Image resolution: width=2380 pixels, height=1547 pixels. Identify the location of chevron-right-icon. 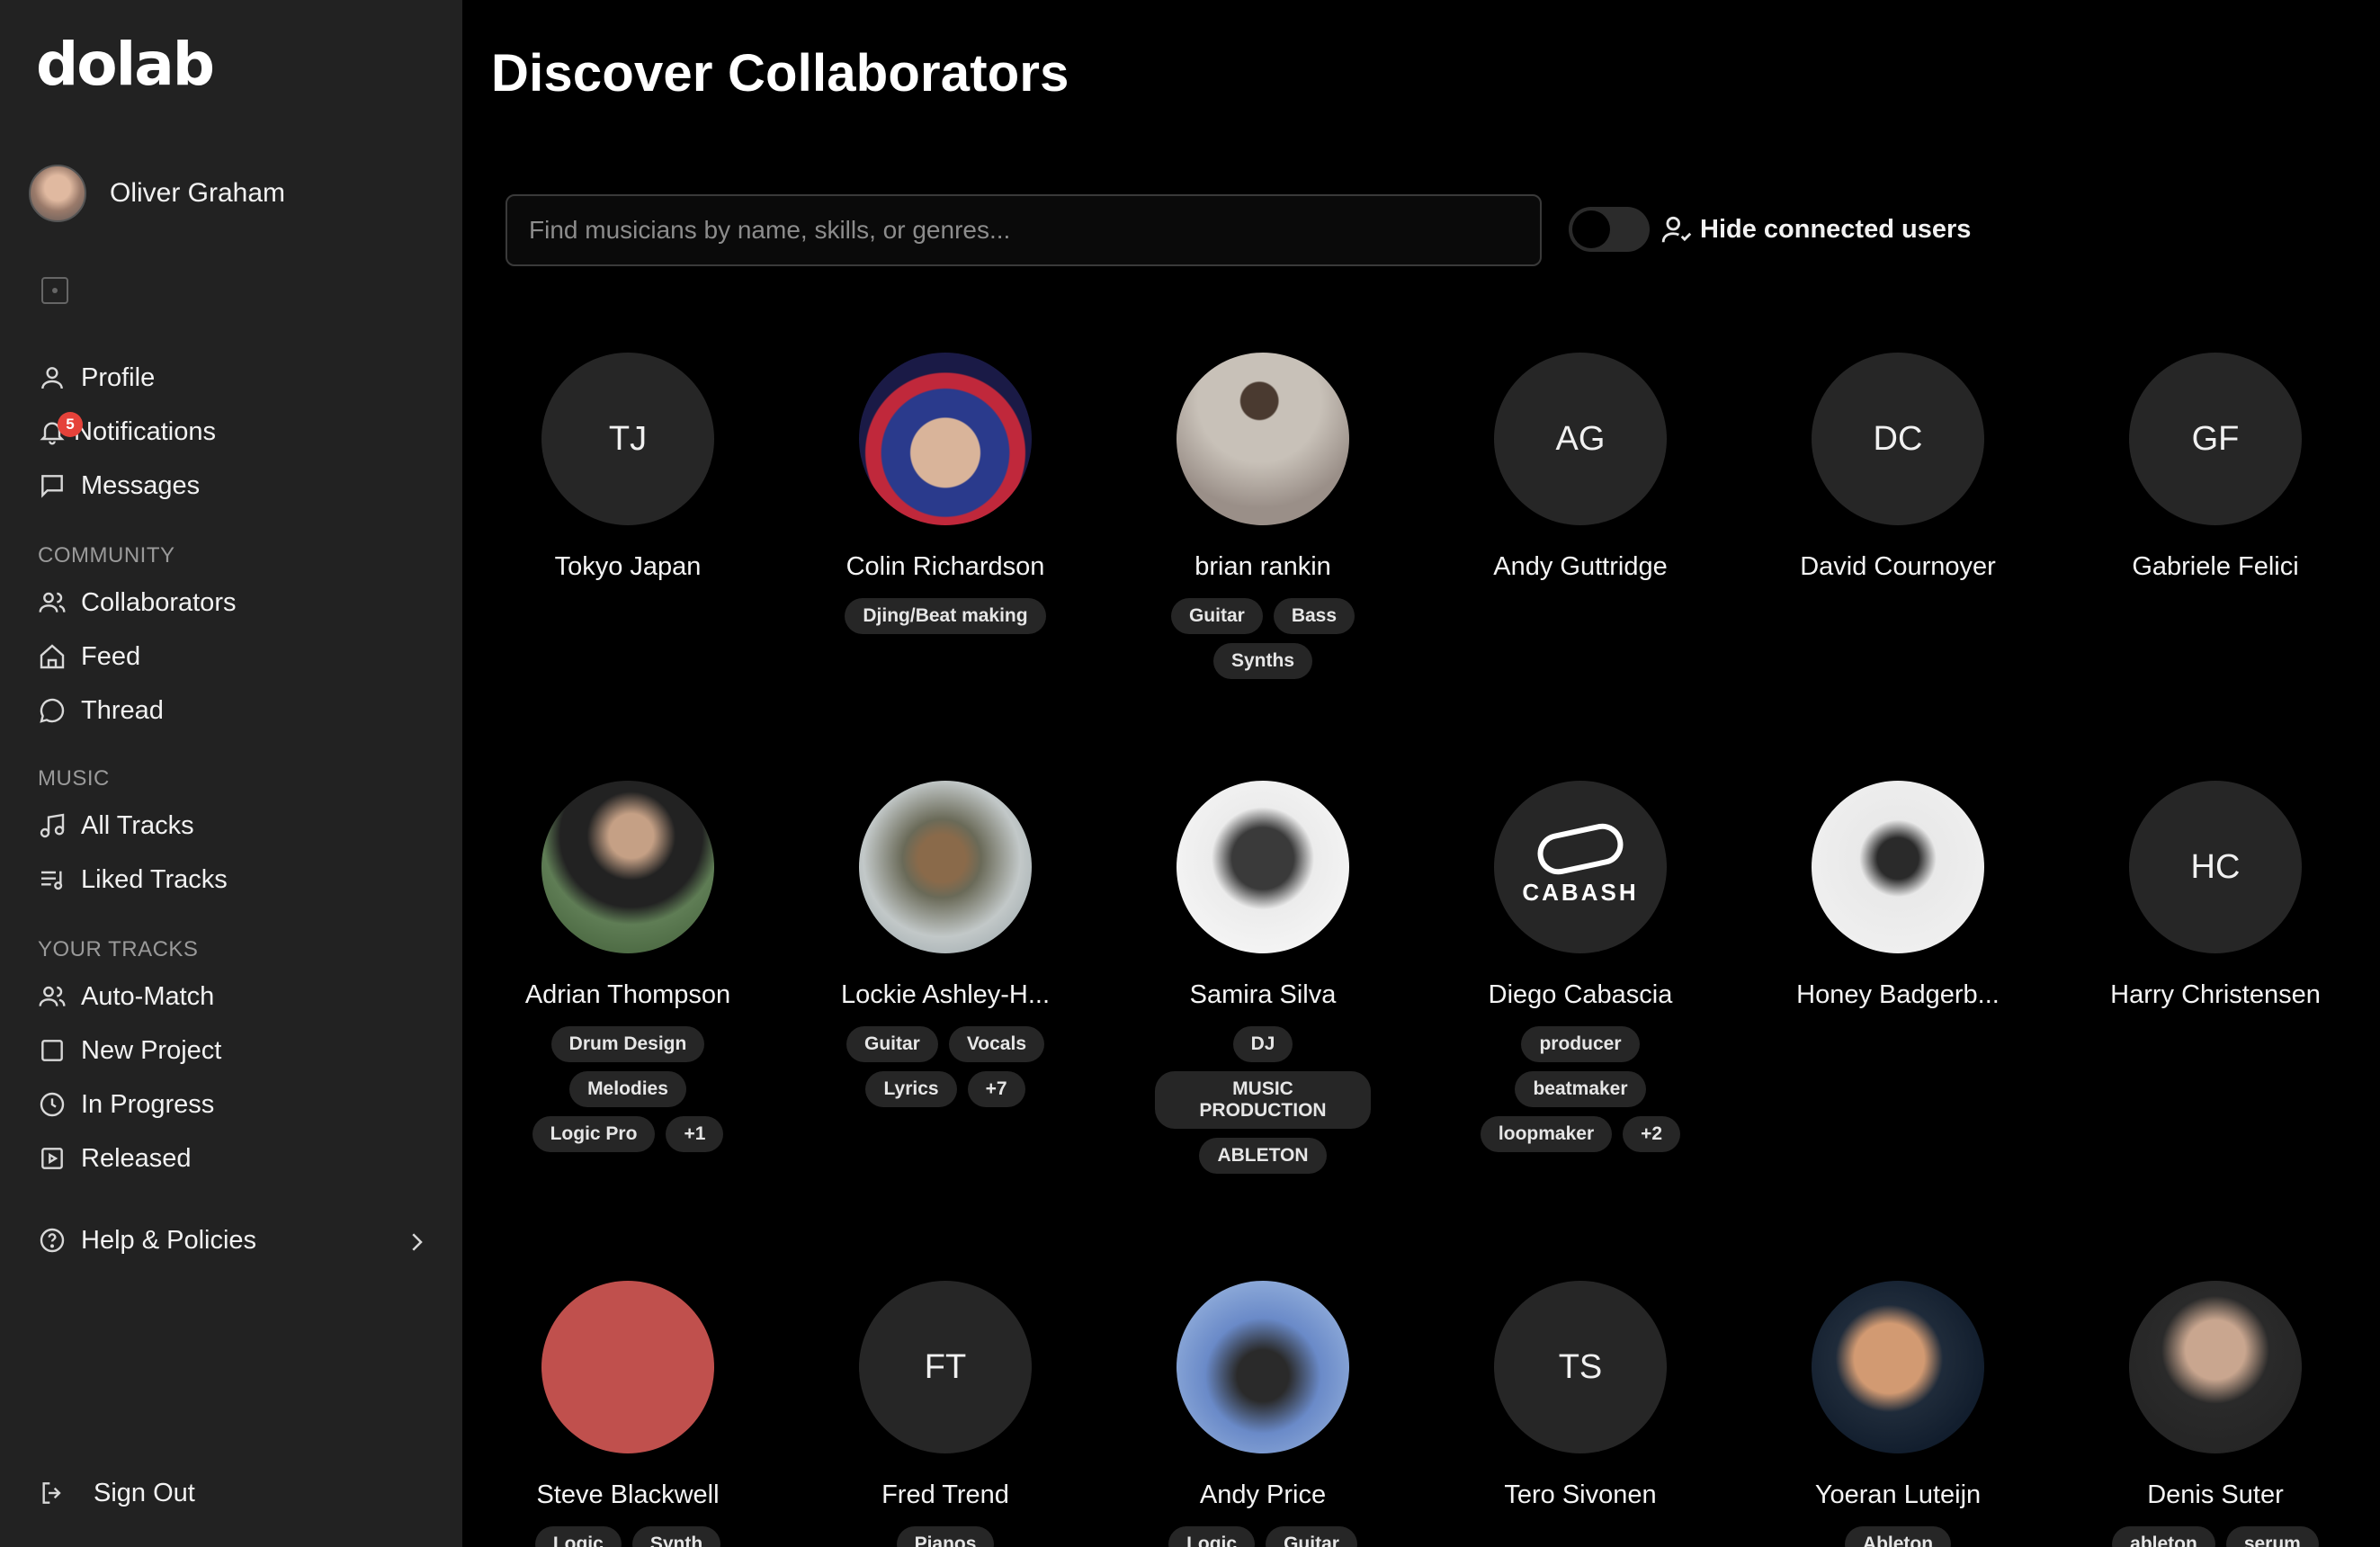
(416, 1242).